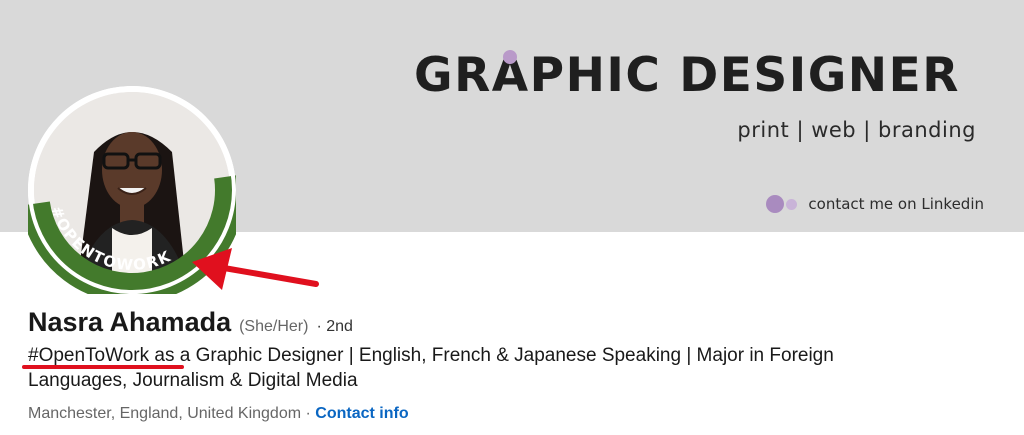 This screenshot has height=435, width=1024. What do you see at coordinates (103, 367) in the screenshot?
I see `highlight-underline` at bounding box center [103, 367].